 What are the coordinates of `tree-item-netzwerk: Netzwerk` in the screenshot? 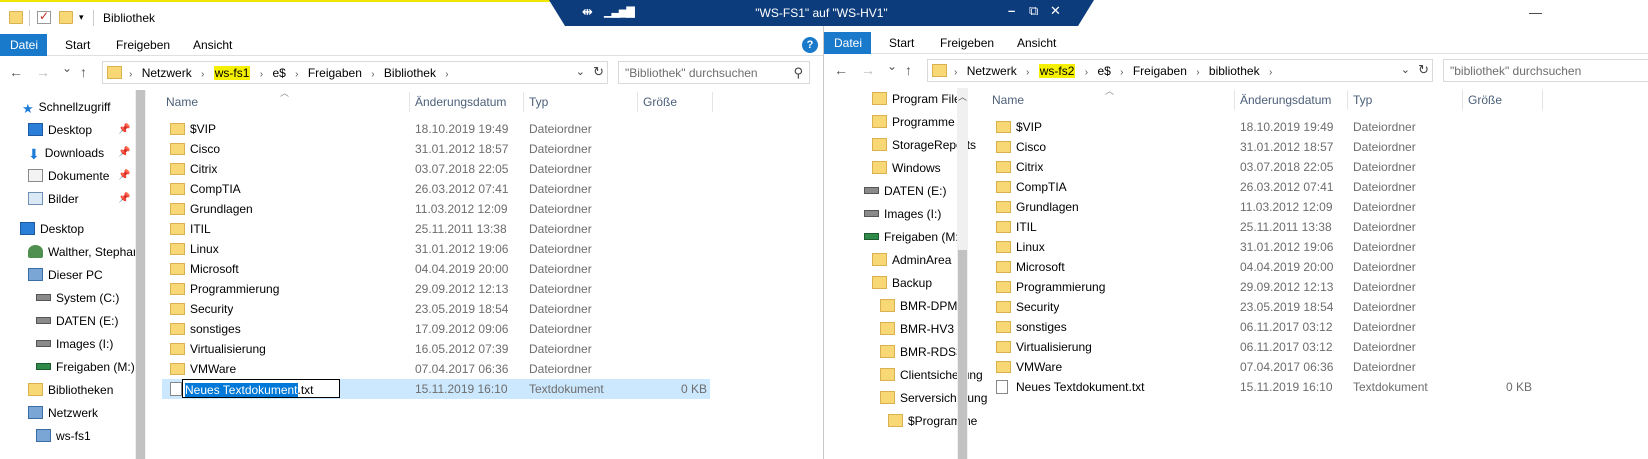 It's located at (63, 413).